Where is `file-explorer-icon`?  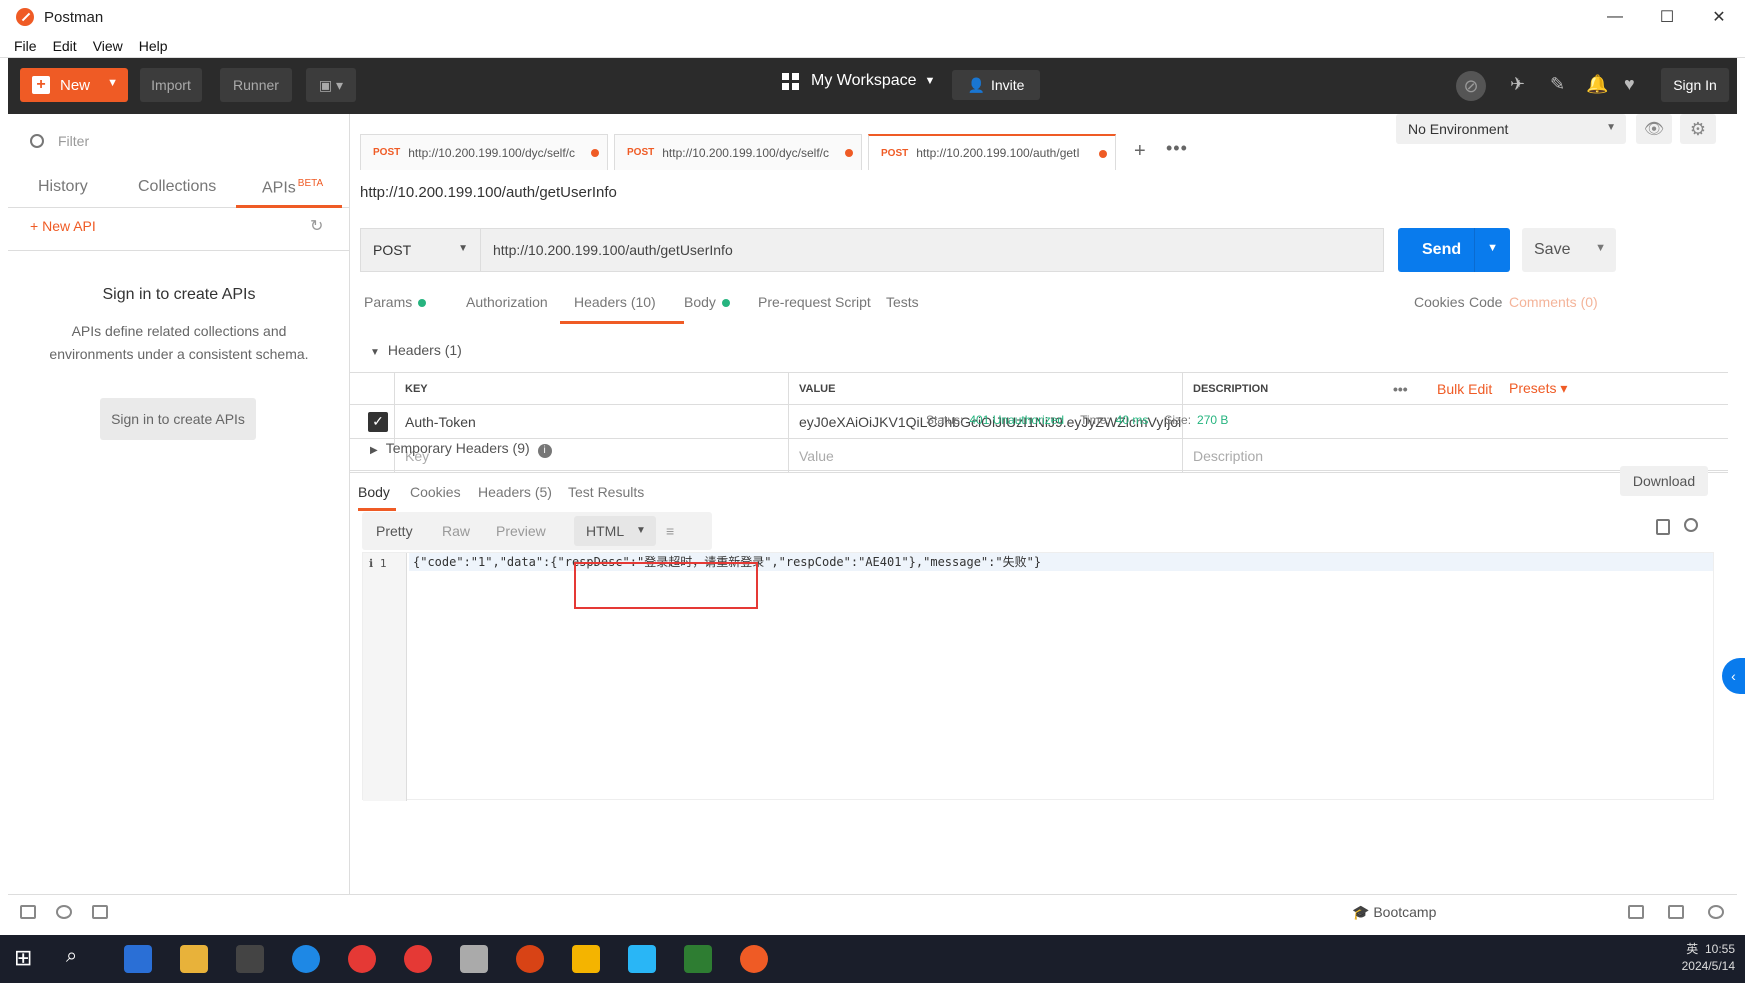
file-explorer-icon is located at coordinates (194, 959).